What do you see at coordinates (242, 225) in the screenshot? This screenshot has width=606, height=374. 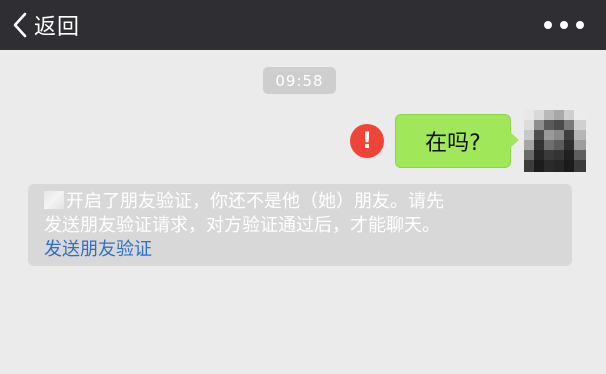 I see `notice-text-2: 发送朋友验证请求，对方验证通过后，才能聊天。` at bounding box center [242, 225].